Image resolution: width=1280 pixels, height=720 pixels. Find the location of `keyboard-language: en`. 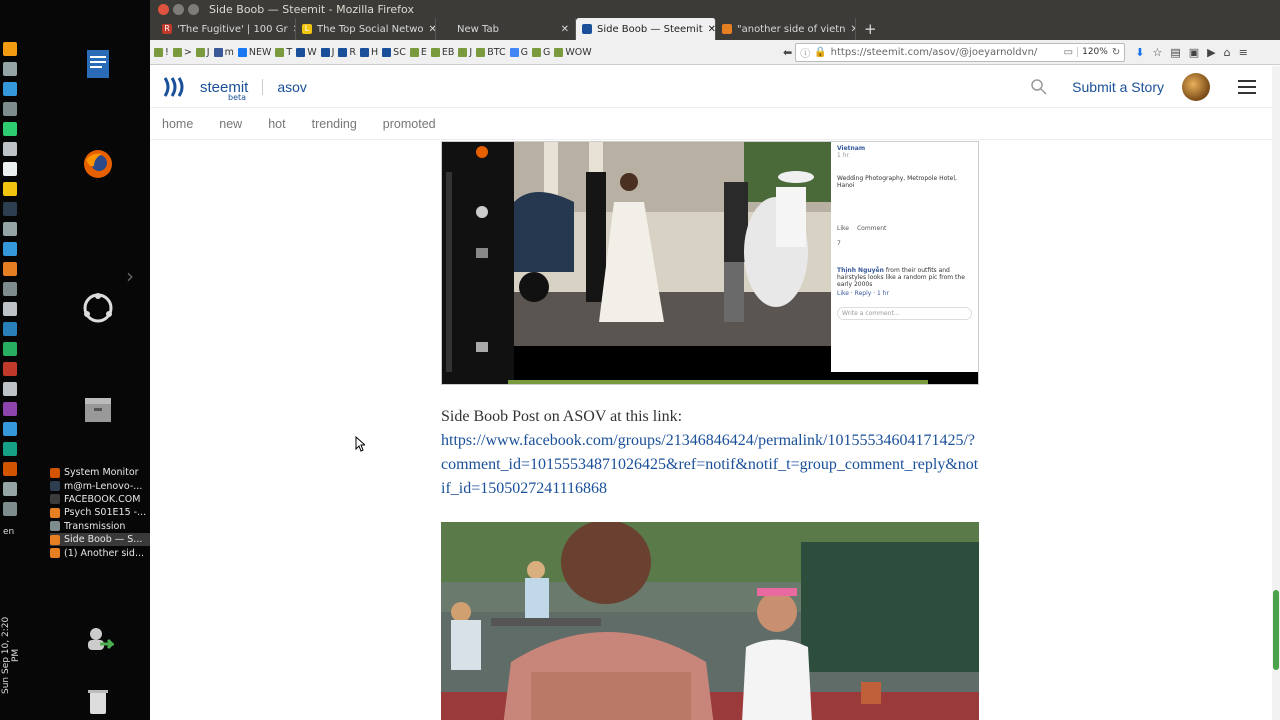

keyboard-language: en is located at coordinates (8, 532).